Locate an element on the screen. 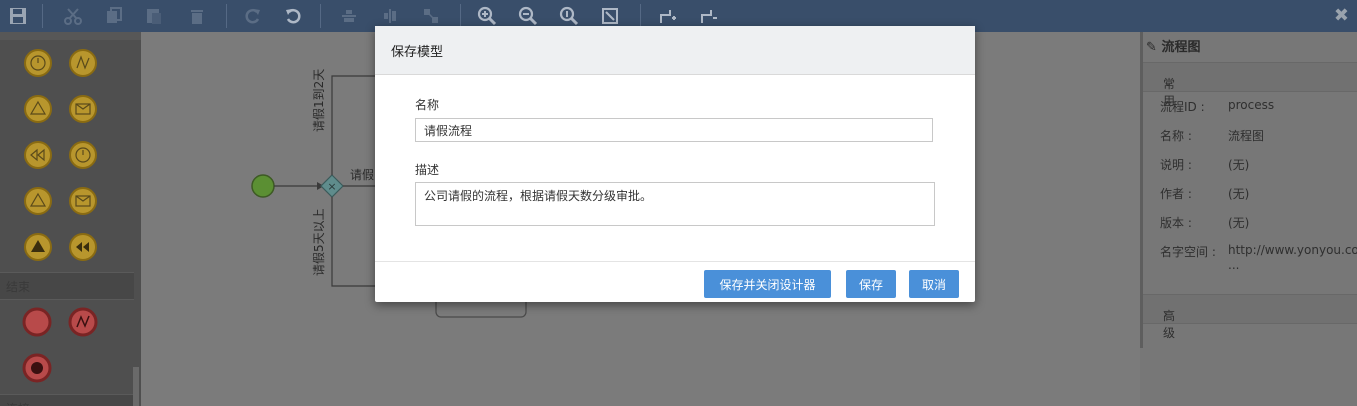 The image size is (1357, 406). sequence-flow-top is located at coordinates (356, 125).